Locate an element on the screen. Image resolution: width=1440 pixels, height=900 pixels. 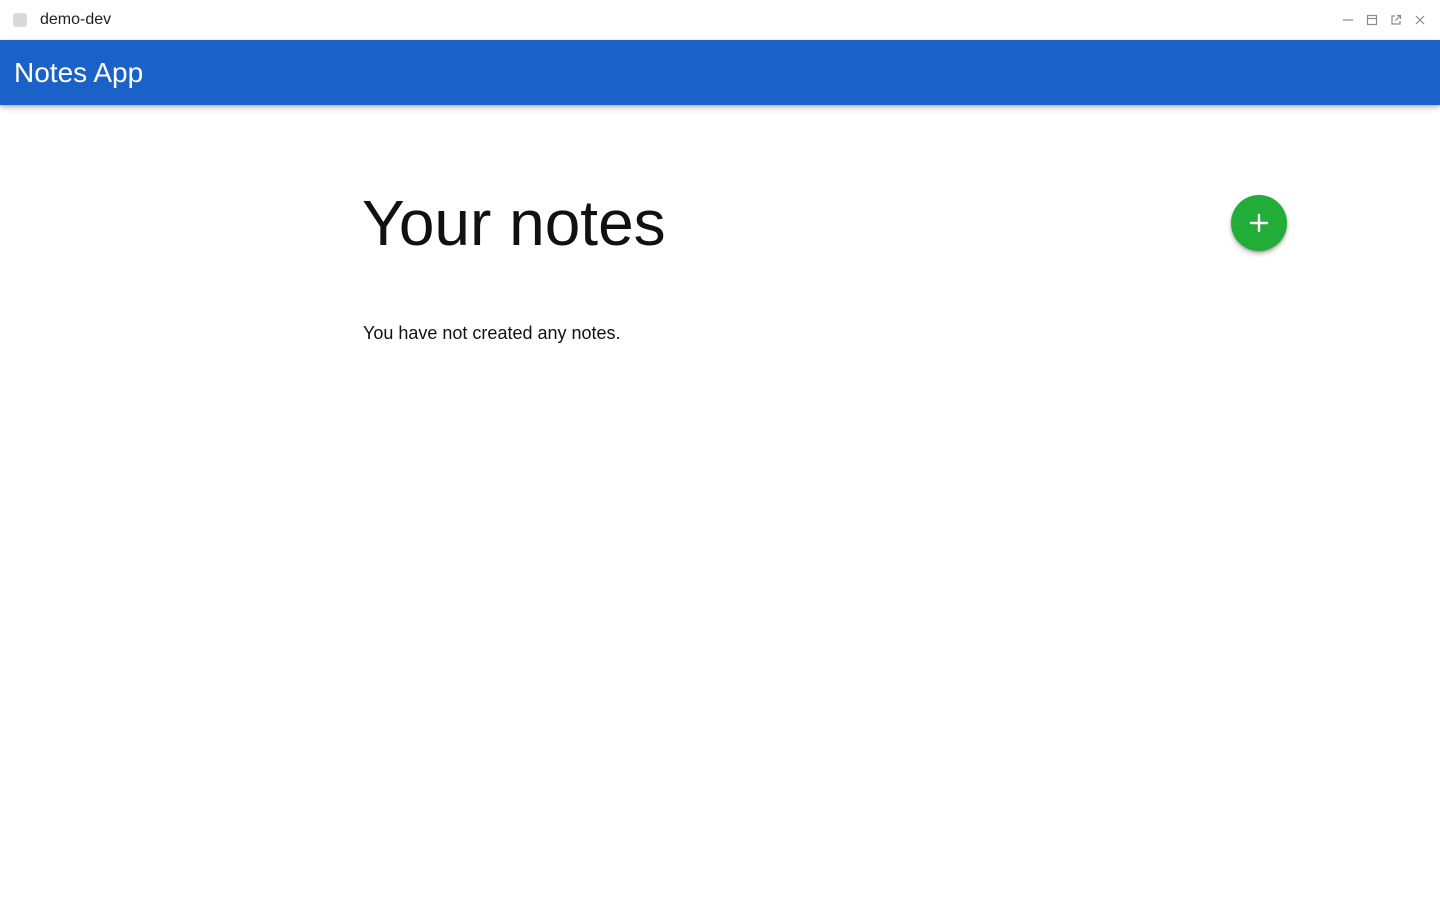
empty-state-message: You have not created any notes. is located at coordinates (492, 333).